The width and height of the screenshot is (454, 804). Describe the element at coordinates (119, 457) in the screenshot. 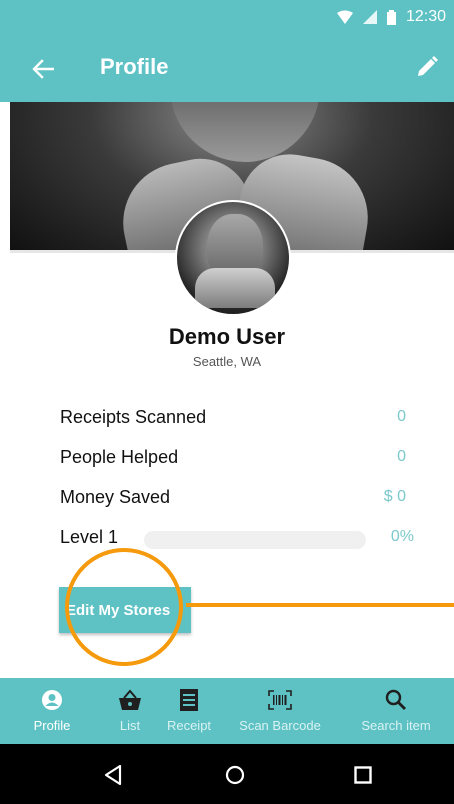

I see `stat-label: People Helped` at that location.